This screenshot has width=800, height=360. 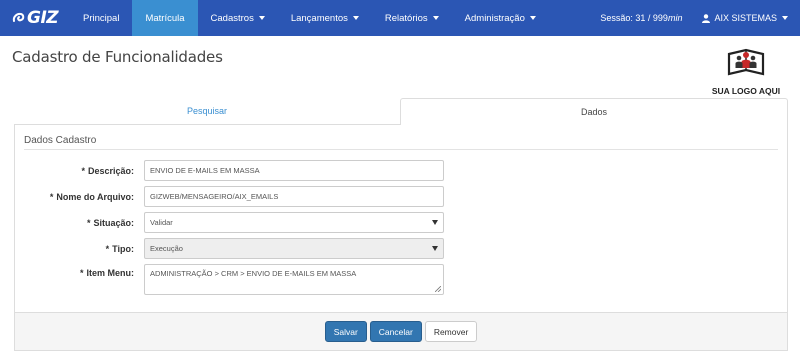 What do you see at coordinates (123, 248) in the screenshot?
I see `tipo-label-text: Tipo:` at bounding box center [123, 248].